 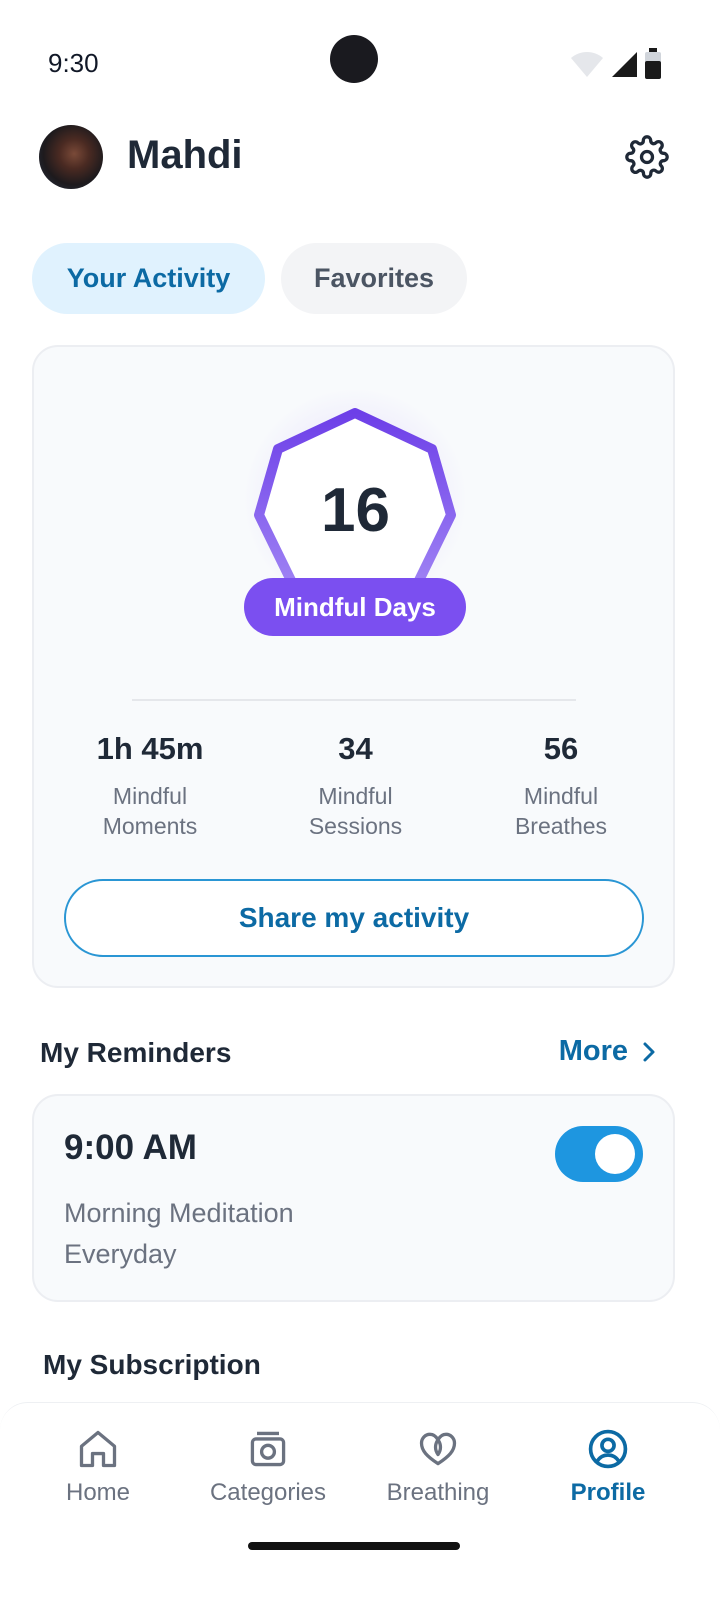 I want to click on battery-icon, so click(x=653, y=63).